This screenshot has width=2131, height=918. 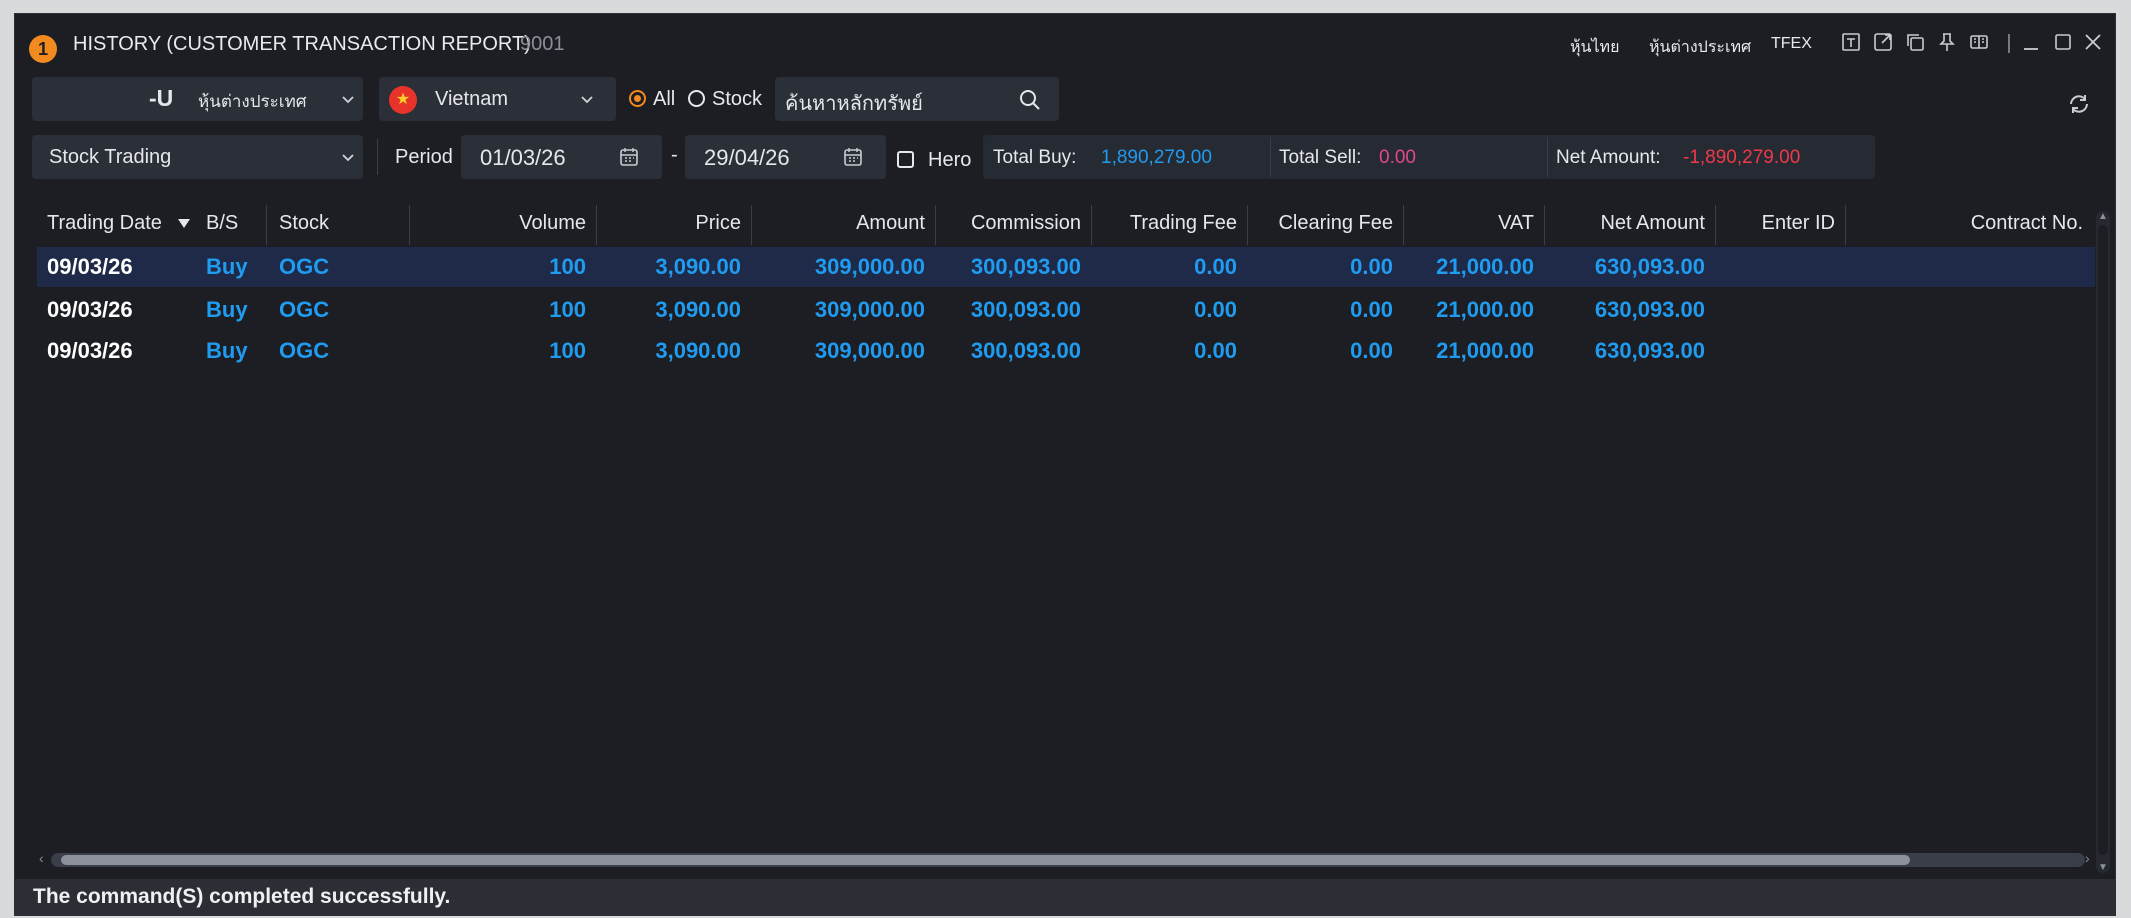 I want to click on refresh-icon, so click(x=2079, y=104).